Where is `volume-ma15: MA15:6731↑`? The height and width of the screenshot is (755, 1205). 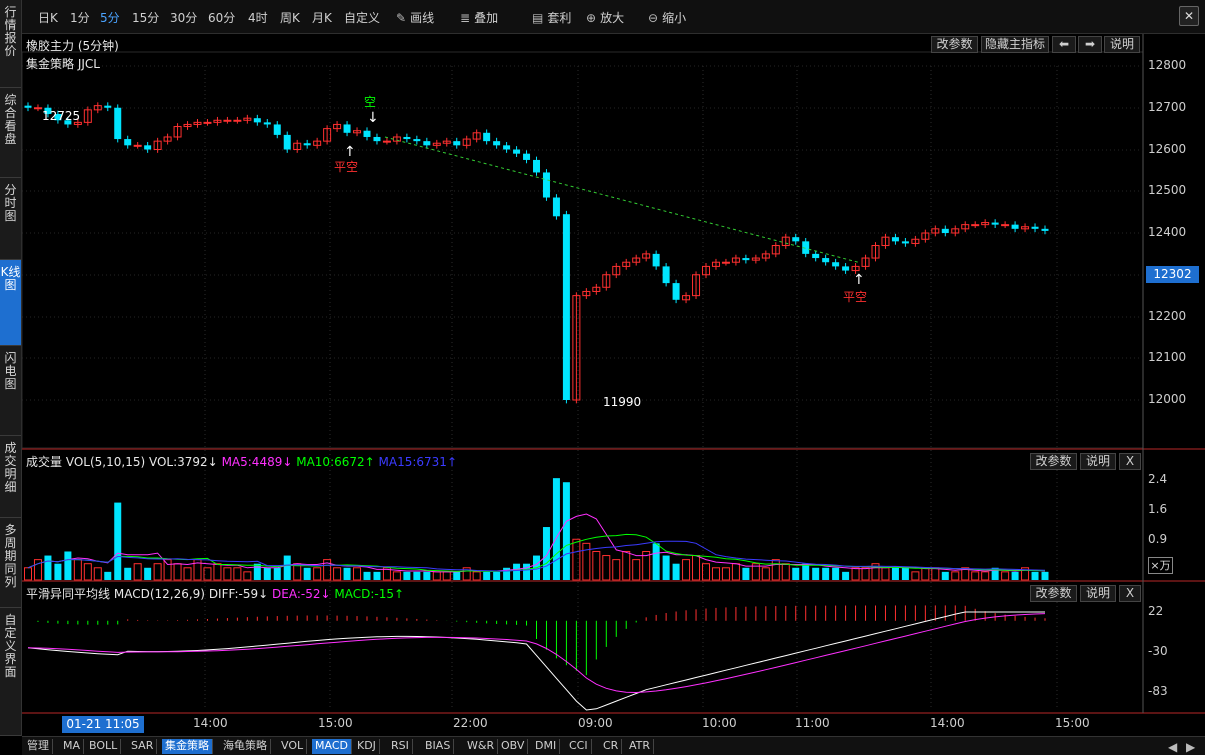
volume-ma15: MA15:6731↑ is located at coordinates (417, 462).